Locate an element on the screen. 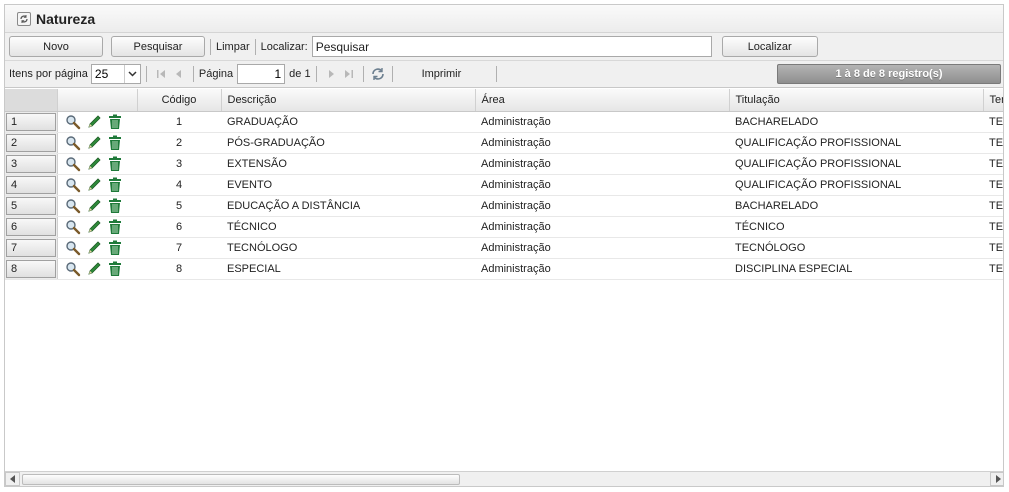 The image size is (1009, 492). row-number: 6 is located at coordinates (31, 227).